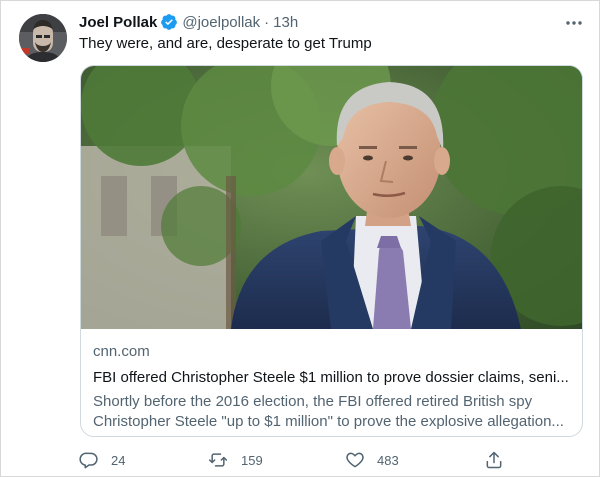 Image resolution: width=600 pixels, height=477 pixels. Describe the element at coordinates (388, 460) in the screenshot. I see `like-count: 483` at that location.